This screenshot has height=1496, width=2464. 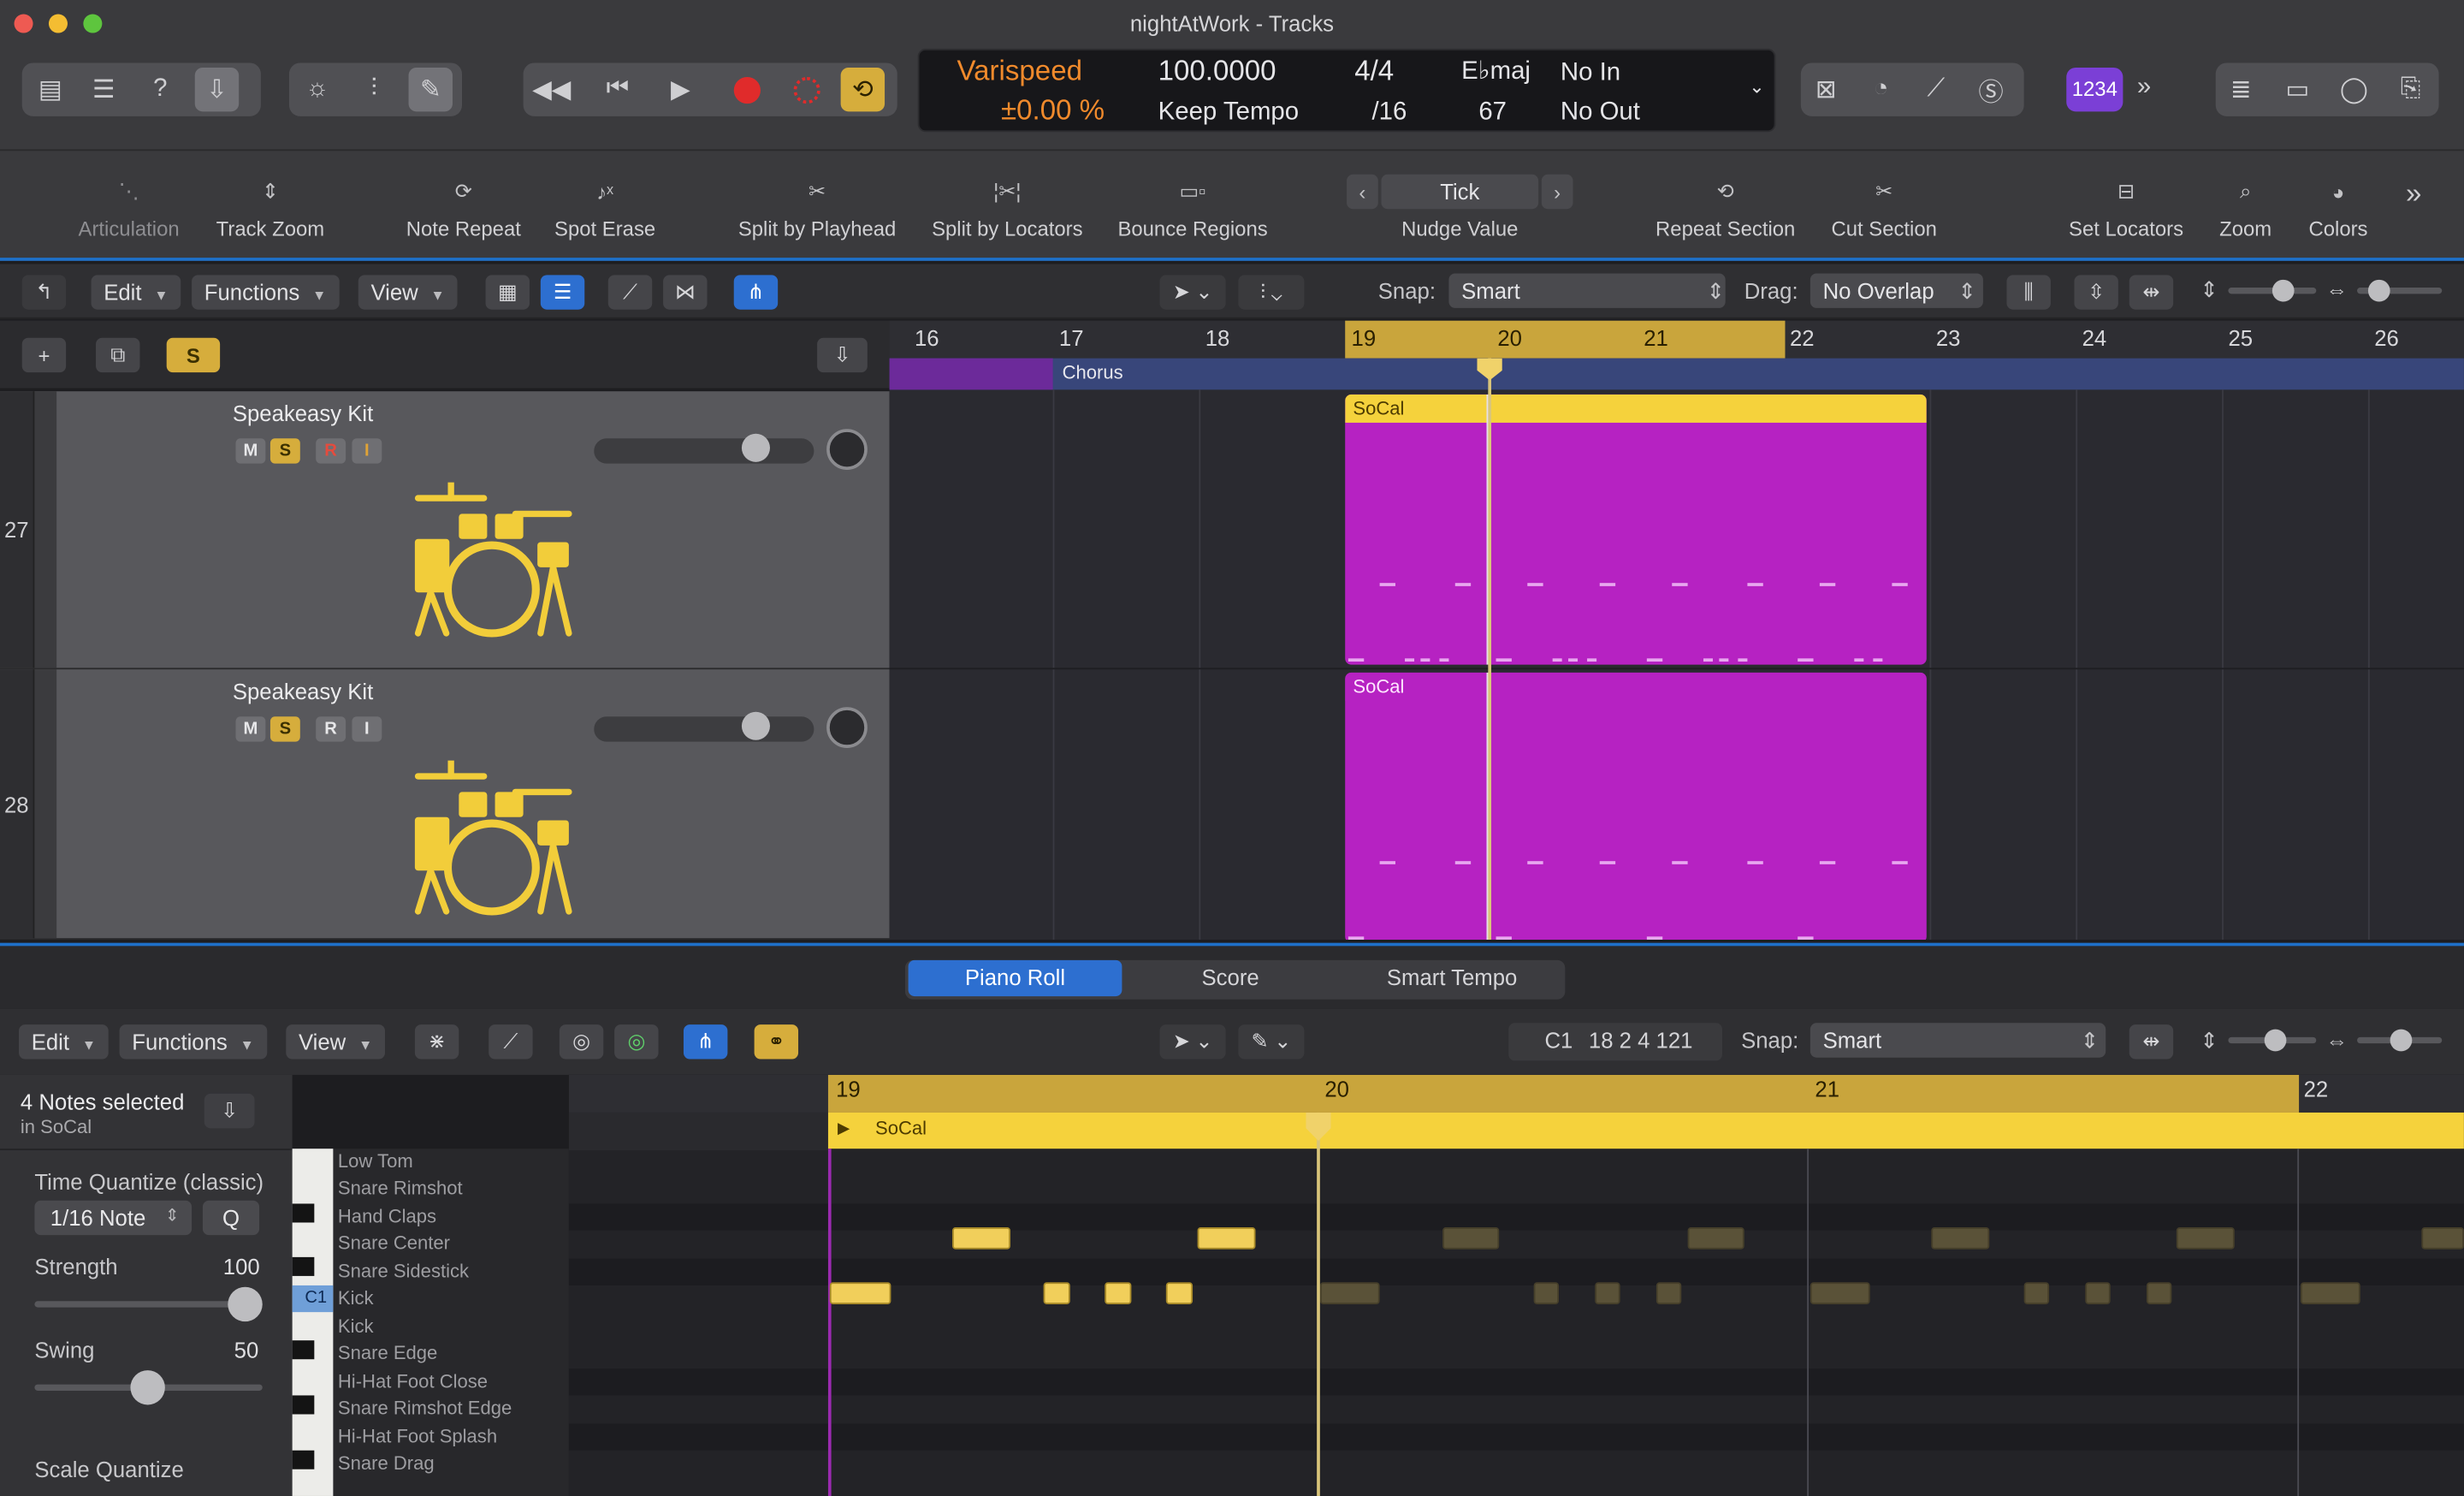 What do you see at coordinates (1645, 1130) in the screenshot?
I see `pr-region-bar: ▶ SoCal` at bounding box center [1645, 1130].